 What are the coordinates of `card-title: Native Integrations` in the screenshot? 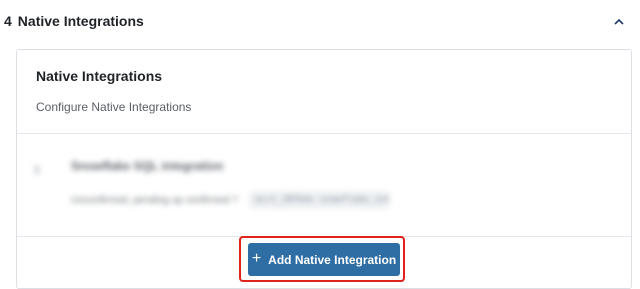 It's located at (99, 76).